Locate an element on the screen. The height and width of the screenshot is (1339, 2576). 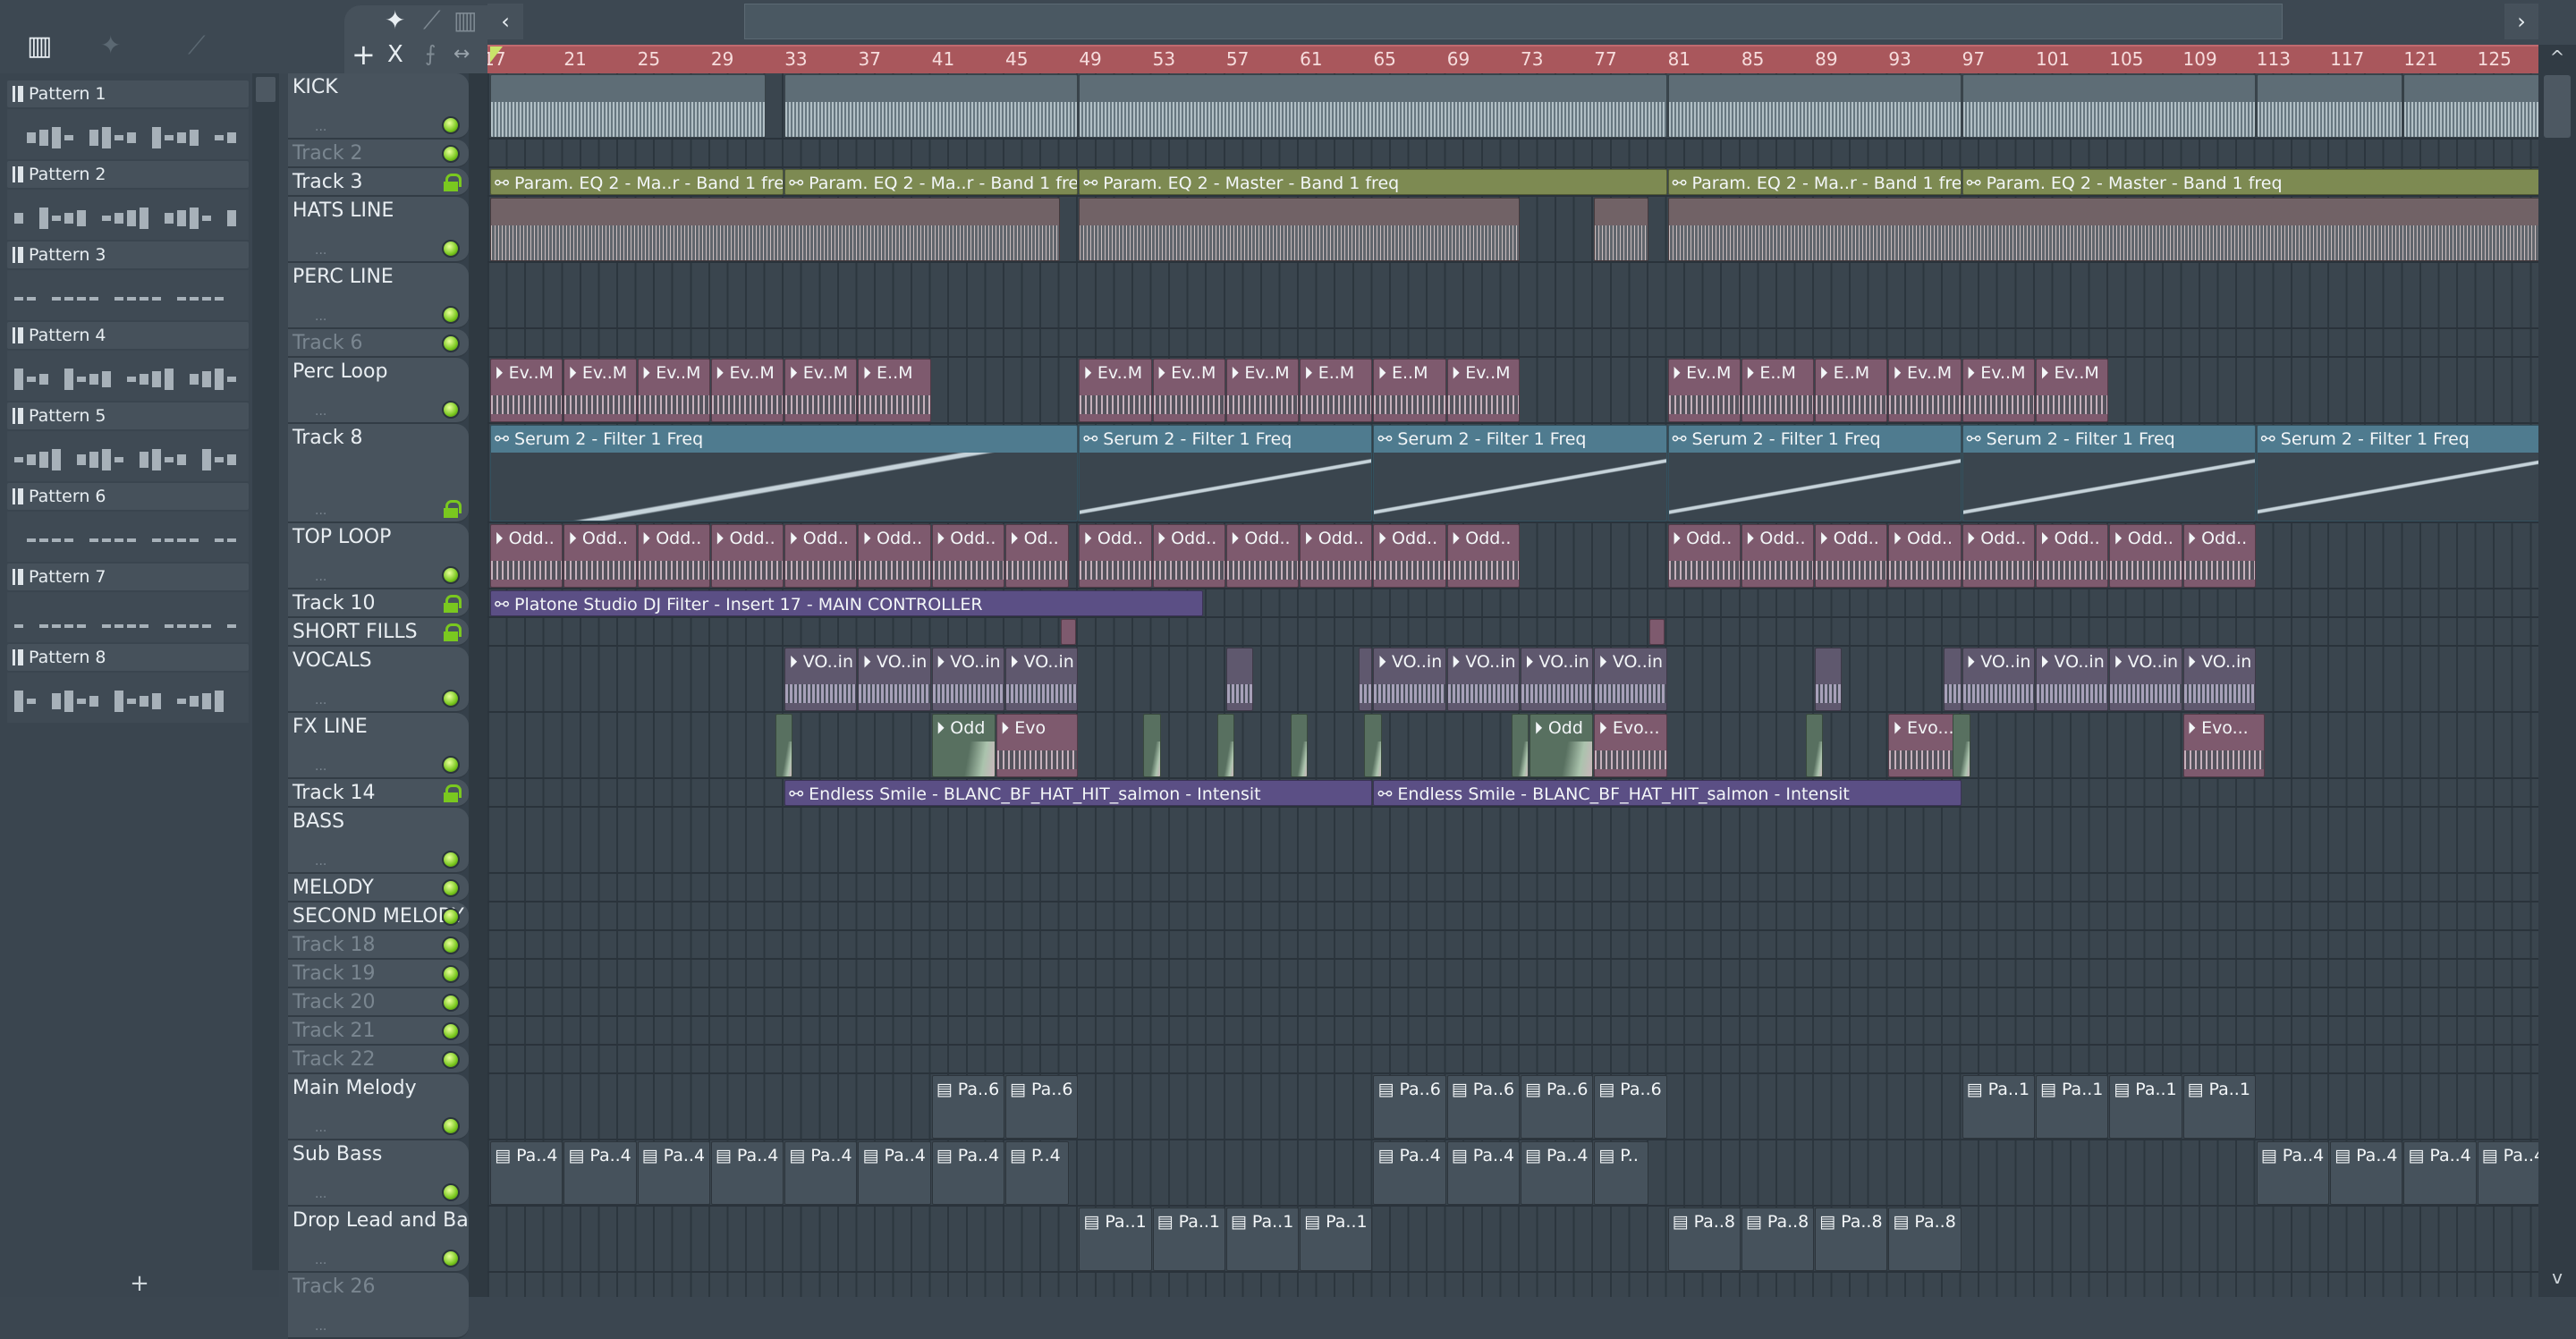
track-header: Track 22 is located at coordinates (378, 1060).